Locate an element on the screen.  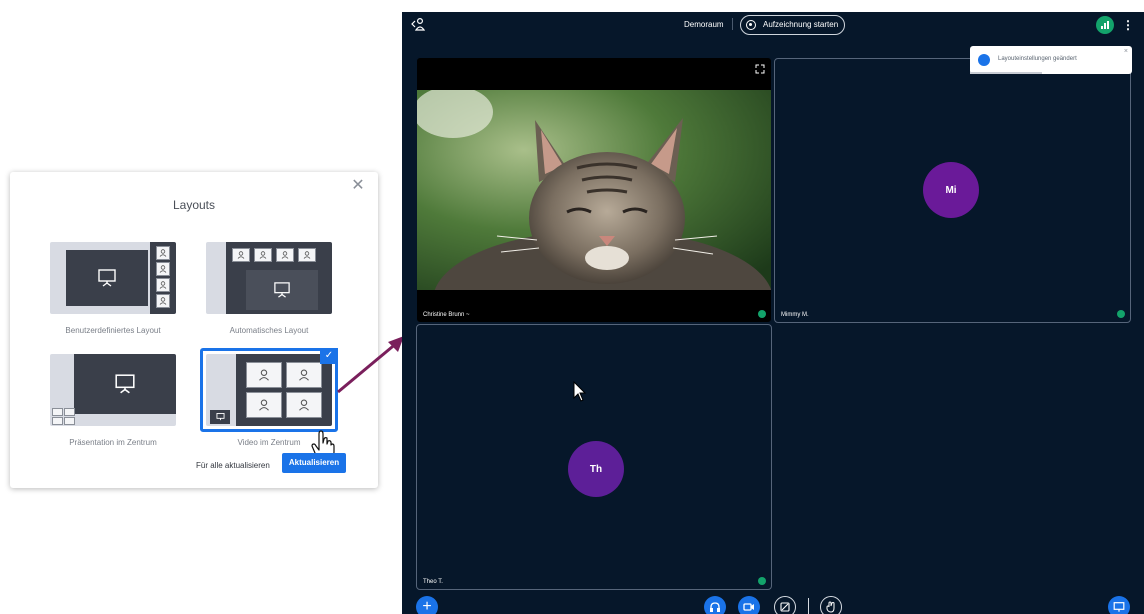
settings-icon is located at coordinates (984, 60).